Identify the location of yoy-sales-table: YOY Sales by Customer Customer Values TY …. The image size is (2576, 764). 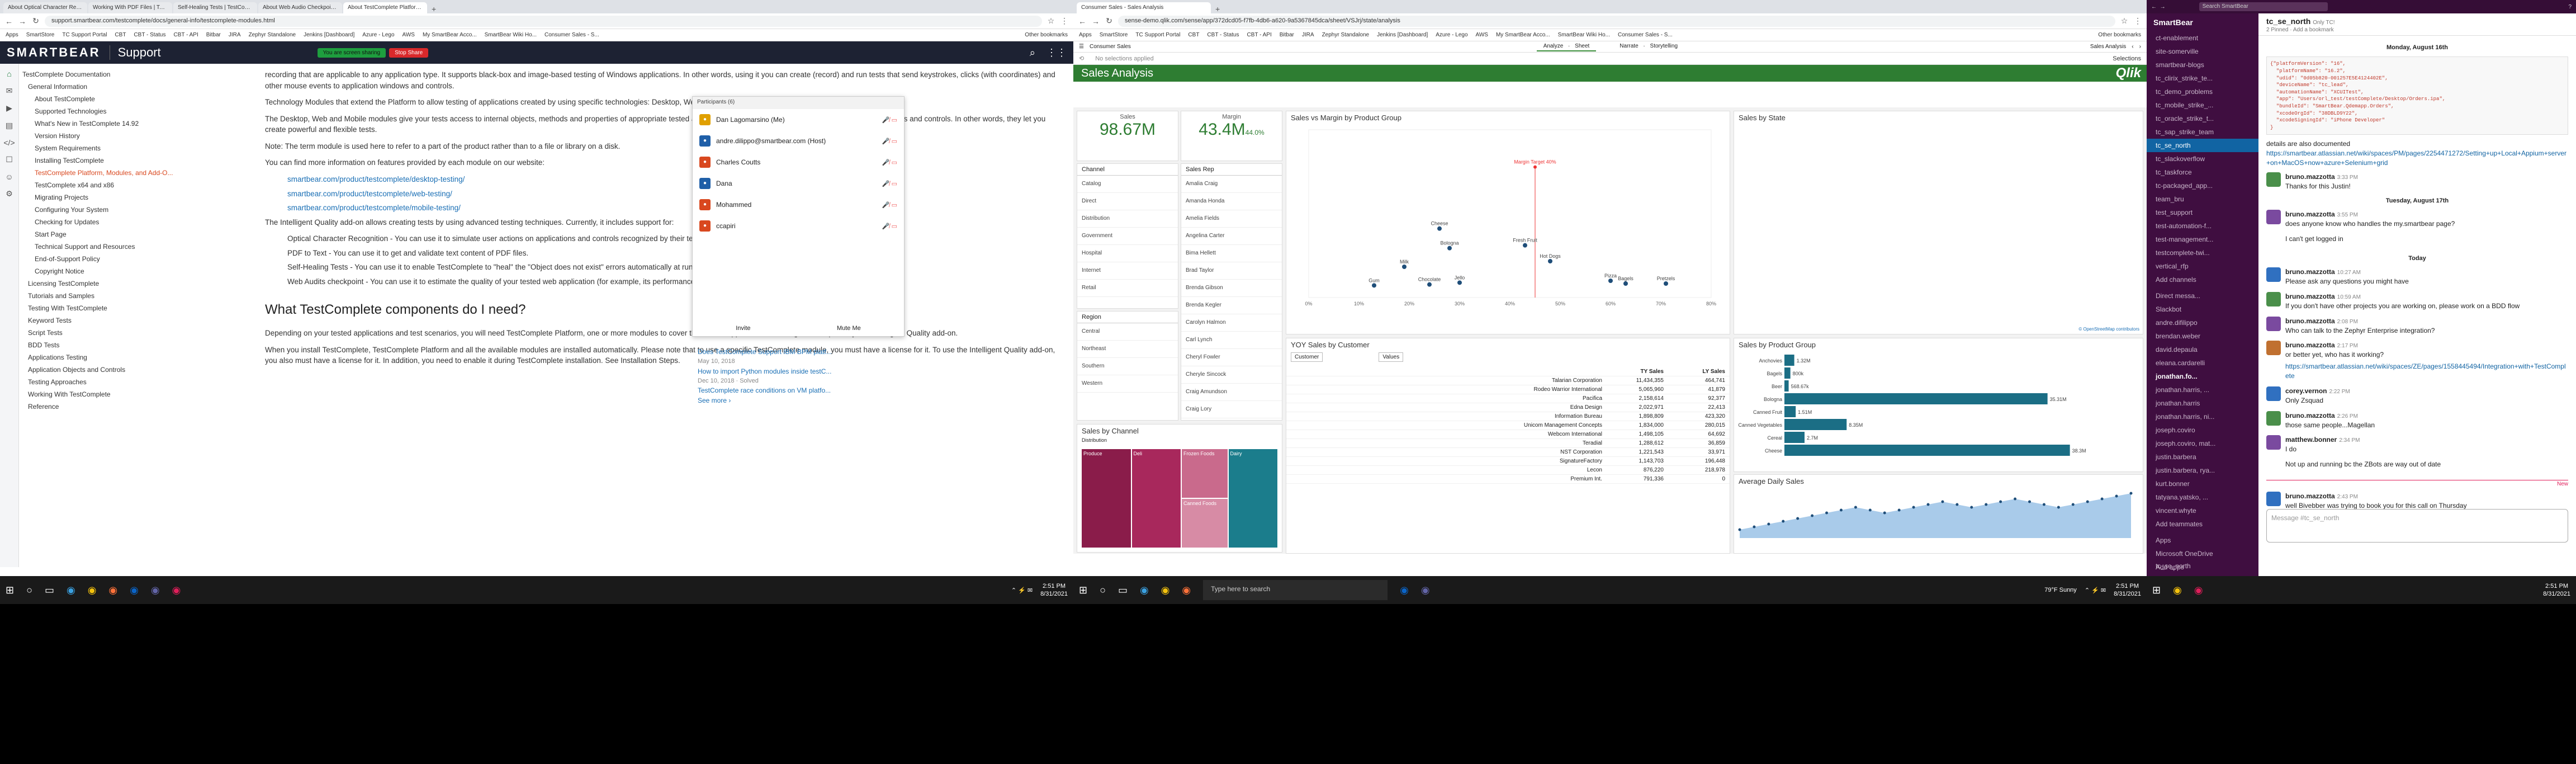
(1508, 446).